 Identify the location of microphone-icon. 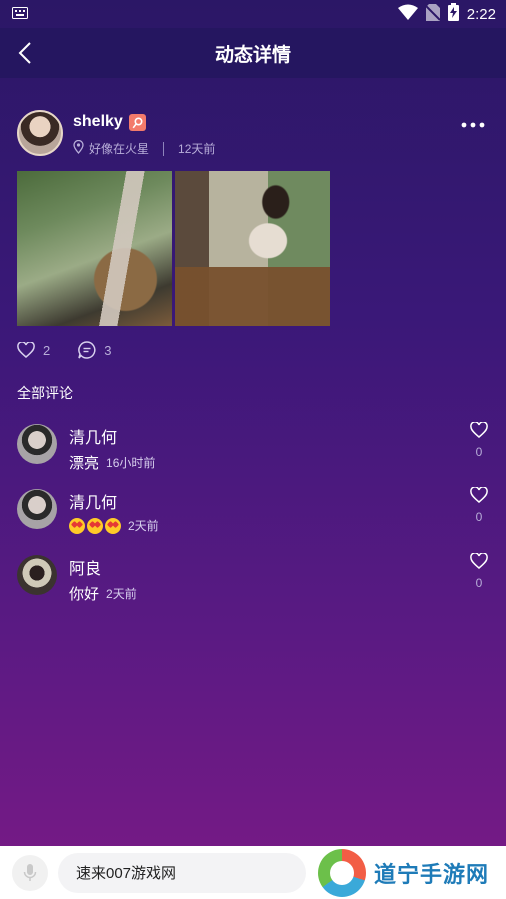
(30, 872).